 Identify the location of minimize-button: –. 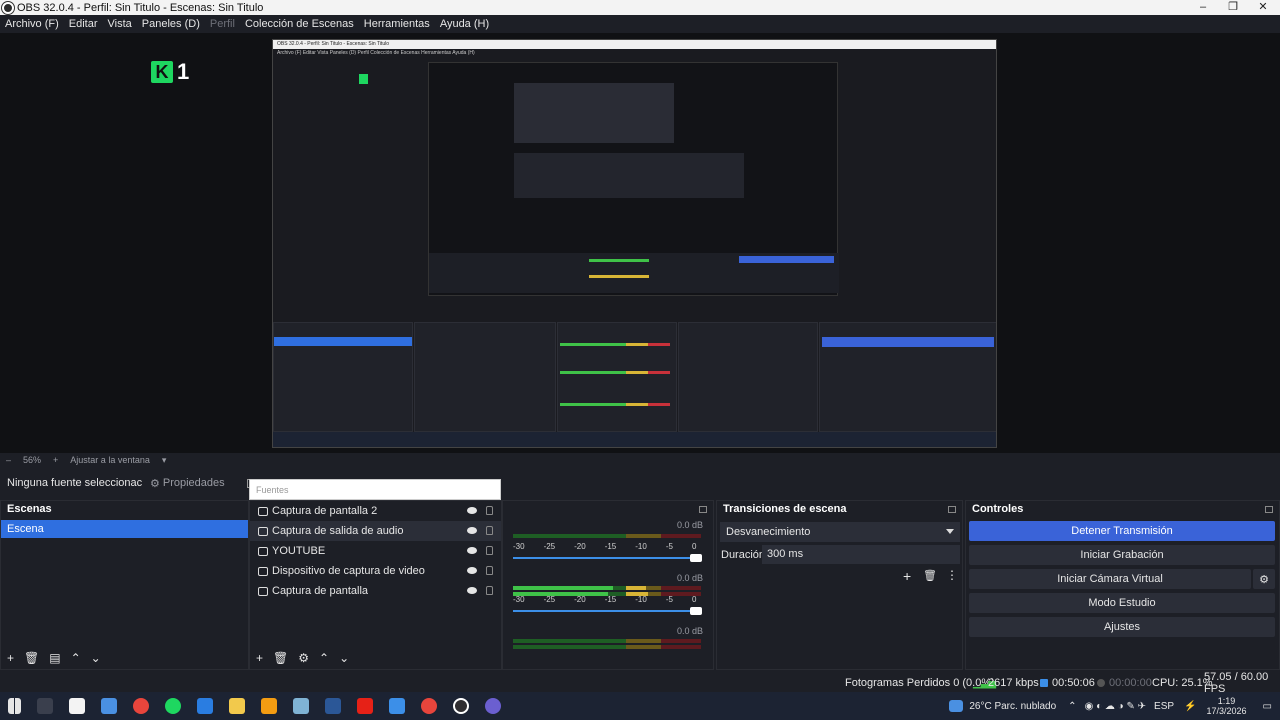
(1203, 7).